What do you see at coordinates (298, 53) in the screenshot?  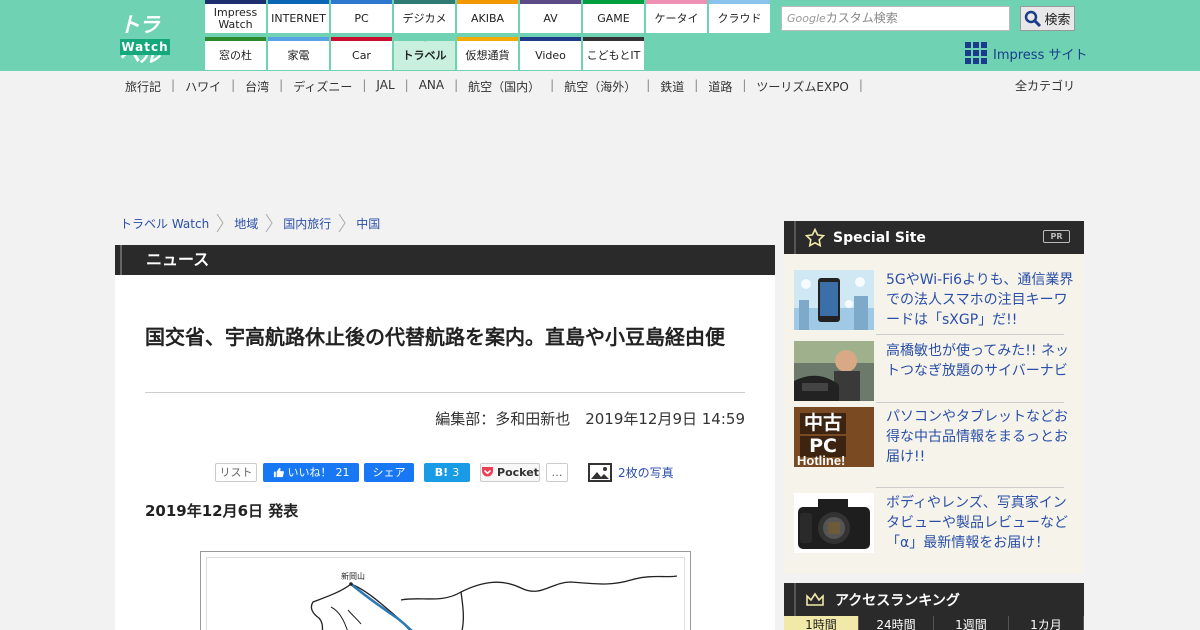 I see `nav-item: 家電` at bounding box center [298, 53].